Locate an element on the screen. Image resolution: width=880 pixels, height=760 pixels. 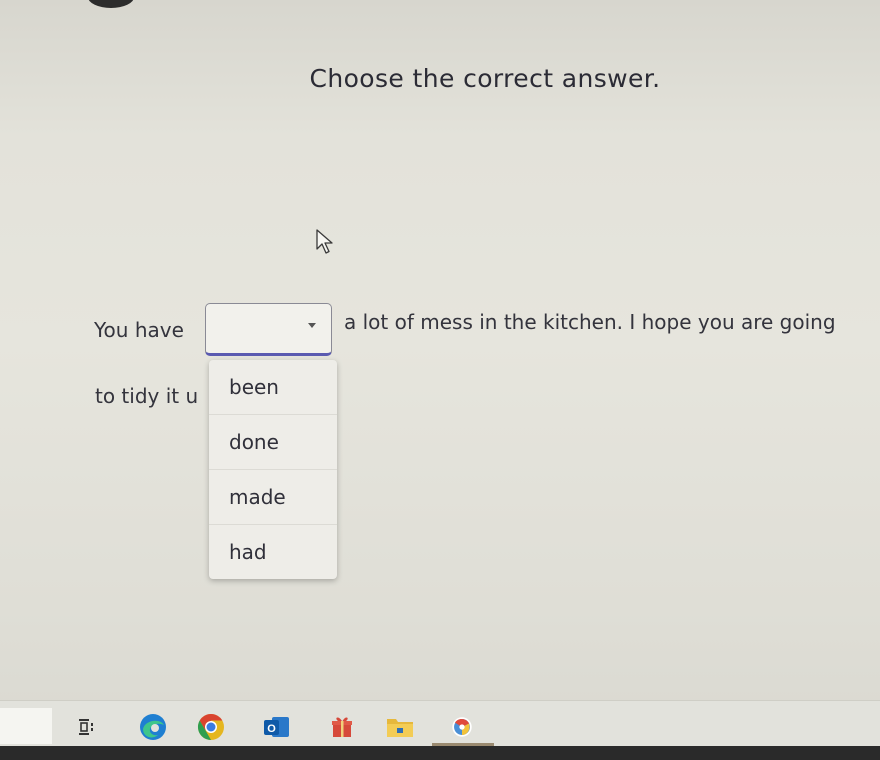
folder-icon is located at coordinates (400, 727).